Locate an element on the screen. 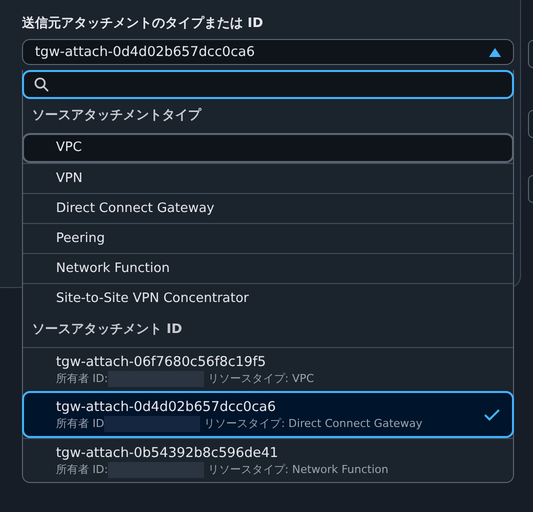 The image size is (533, 512). dropdown-option: tgw-attach-0d4d02b657dcc0ca6 所有者 ID リソースタイプ: Direct Connect Gateway is located at coordinates (268, 414).